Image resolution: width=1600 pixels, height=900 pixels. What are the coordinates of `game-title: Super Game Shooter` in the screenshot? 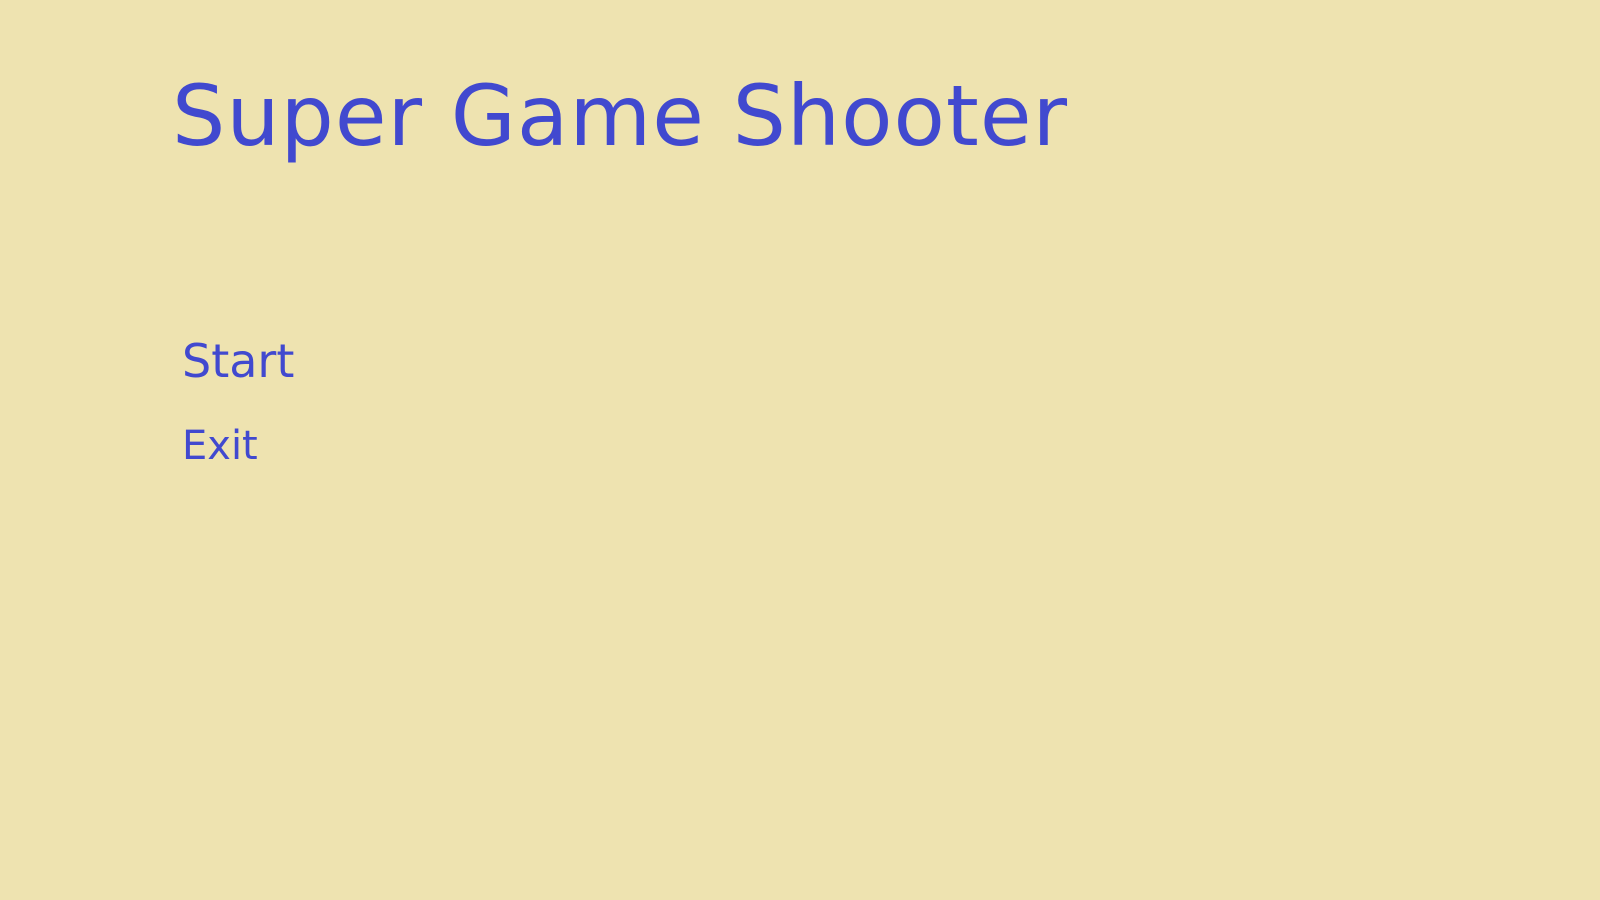 It's located at (620, 116).